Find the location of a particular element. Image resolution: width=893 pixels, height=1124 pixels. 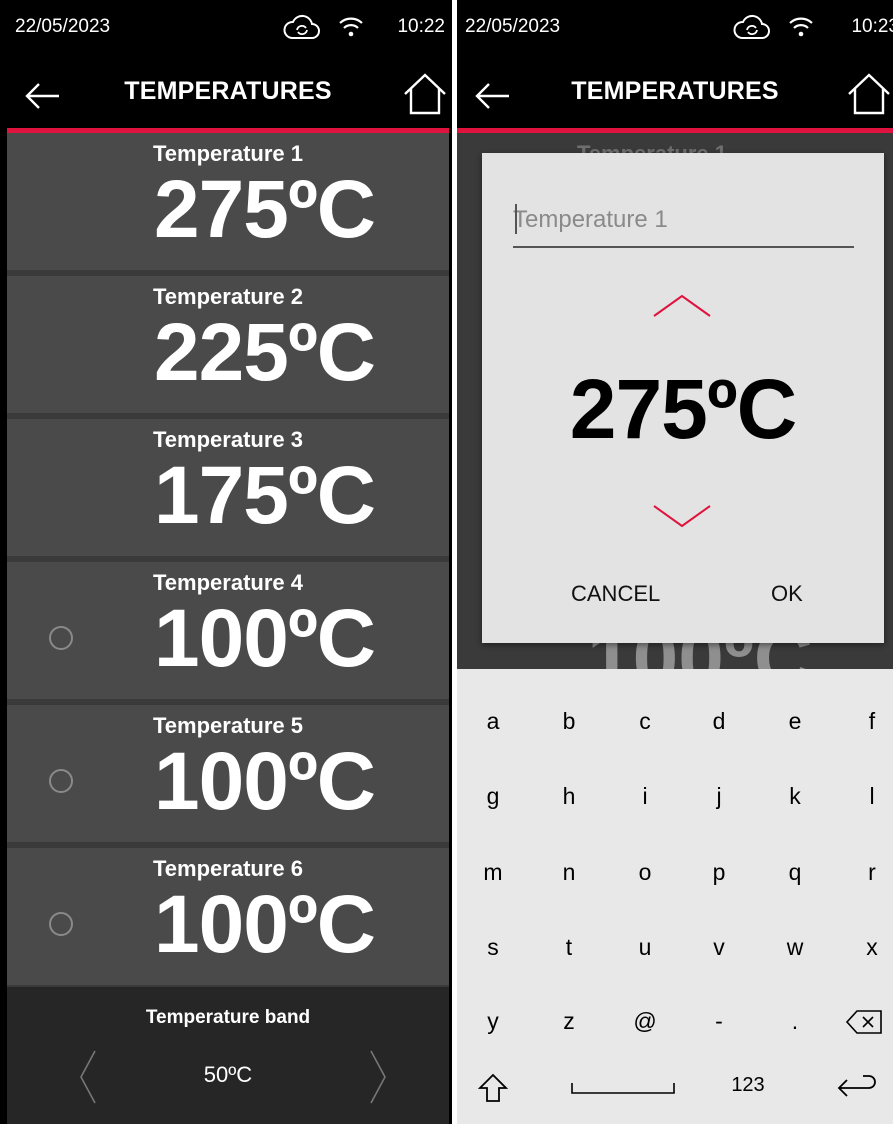

temperature-card-5: Temperature 5 100ºC is located at coordinates (228, 773).